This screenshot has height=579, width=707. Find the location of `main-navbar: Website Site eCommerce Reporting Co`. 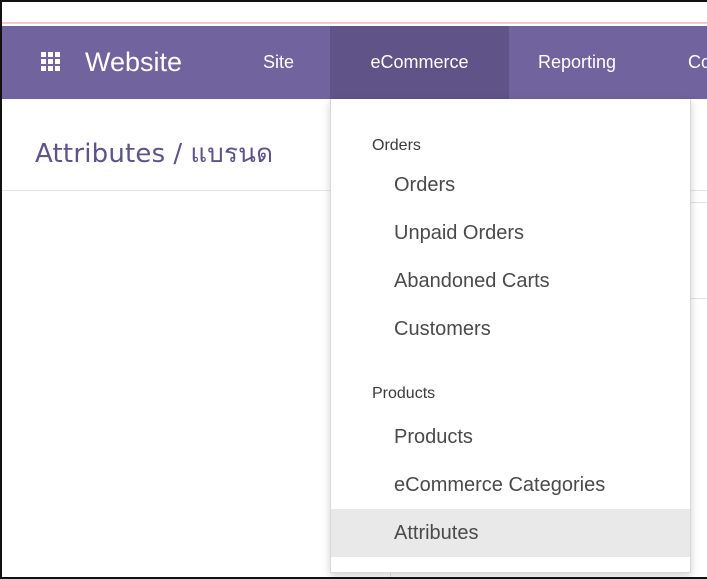

main-navbar: Website Site eCommerce Reporting Co is located at coordinates (354, 62).